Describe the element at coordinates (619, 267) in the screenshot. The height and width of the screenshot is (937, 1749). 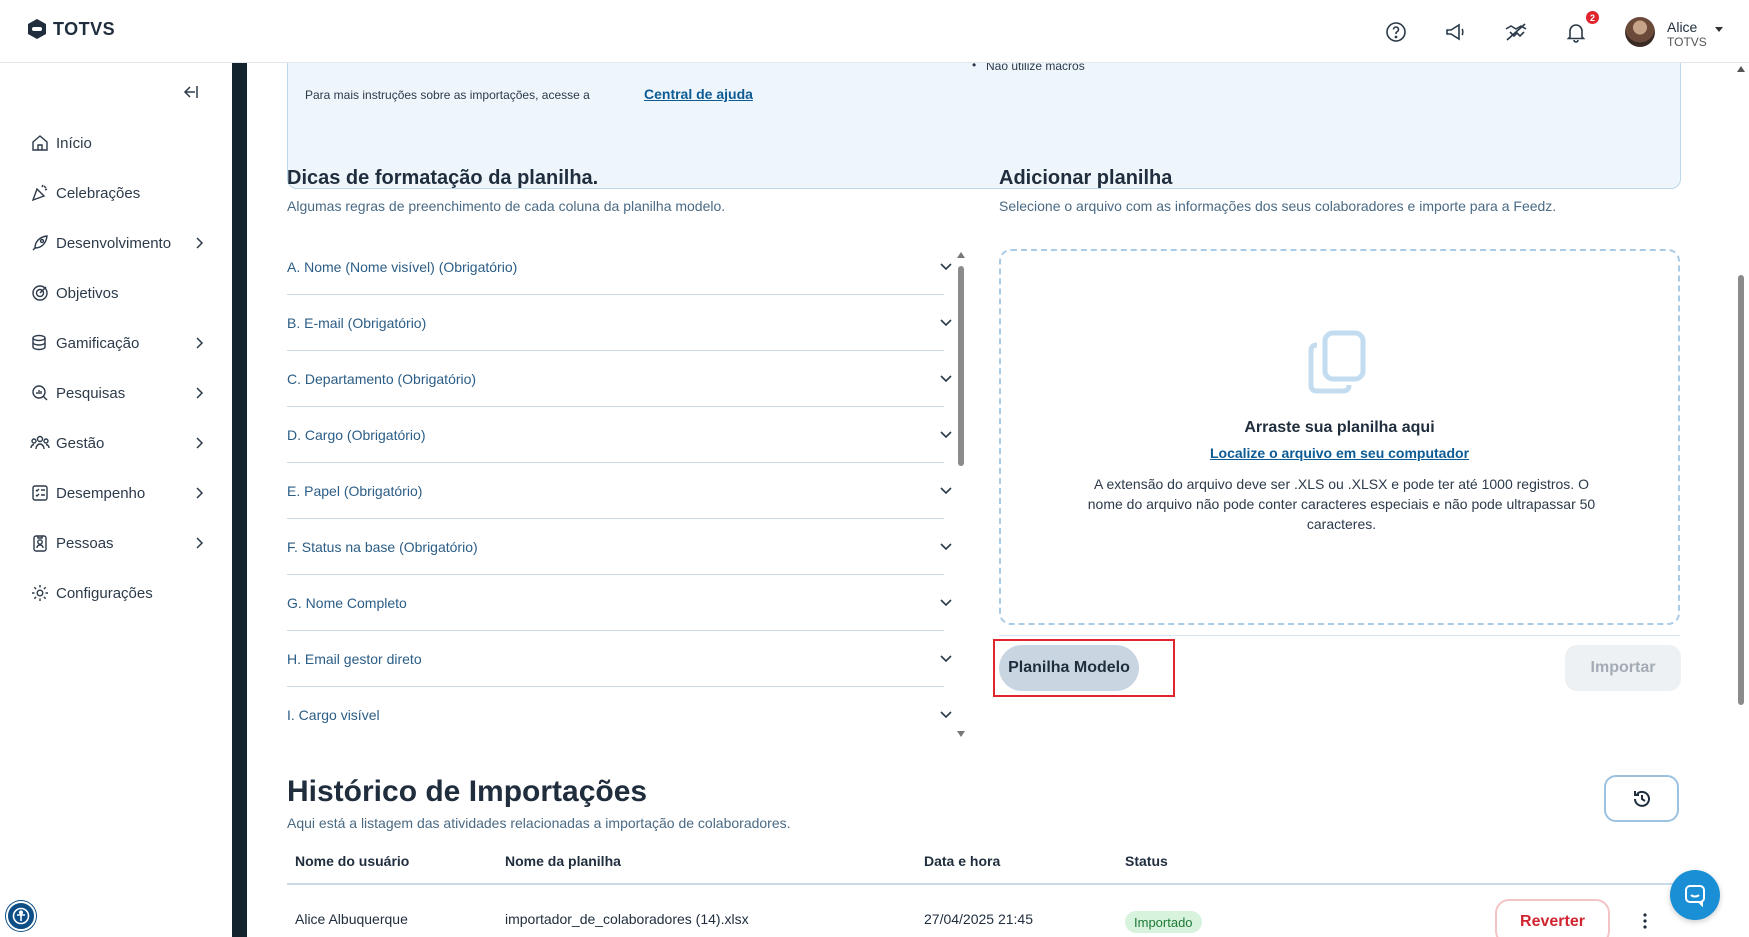
I see `accordion-item-nome: A. Nome (Nome visível) (Obrigatório)` at that location.